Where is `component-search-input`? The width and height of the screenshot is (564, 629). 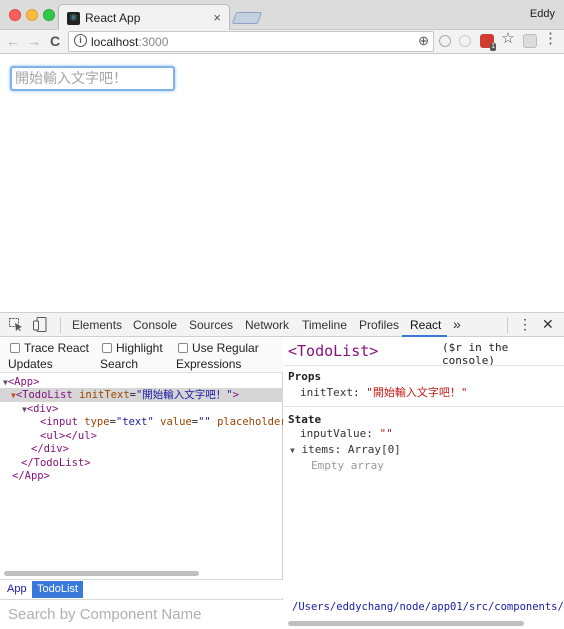 component-search-input is located at coordinates (141, 614).